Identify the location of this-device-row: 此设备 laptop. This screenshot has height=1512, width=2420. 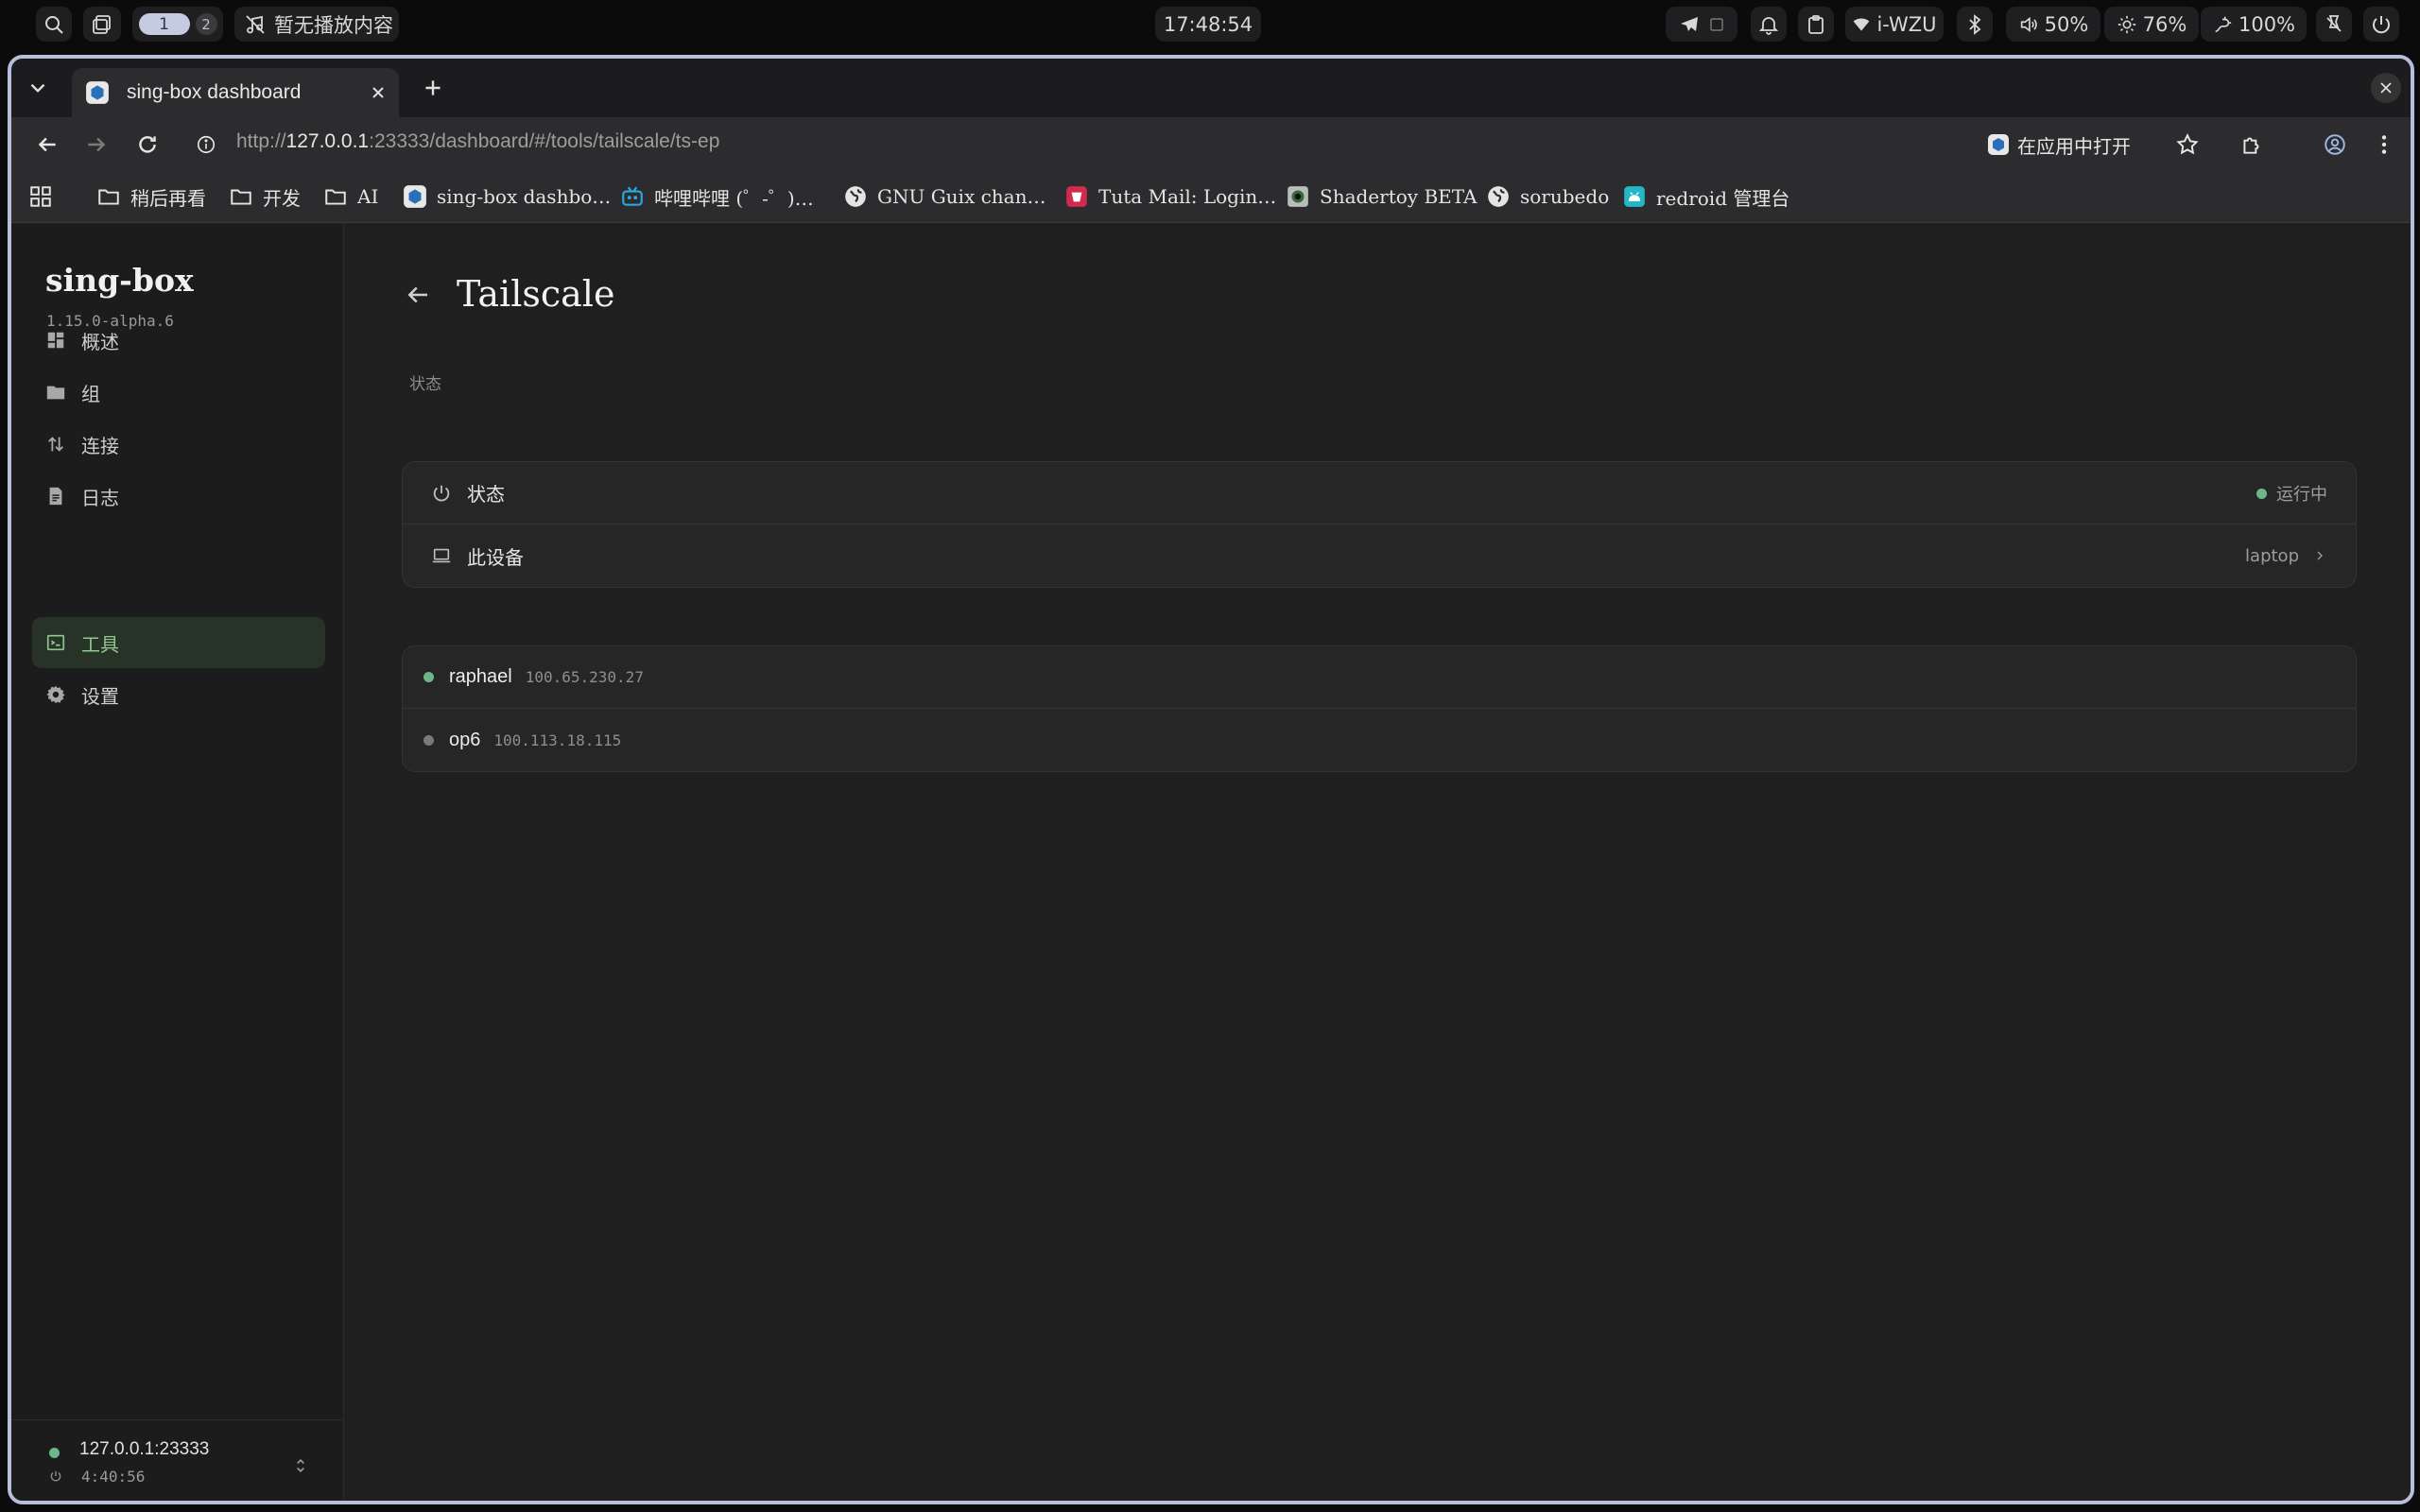
(1379, 555).